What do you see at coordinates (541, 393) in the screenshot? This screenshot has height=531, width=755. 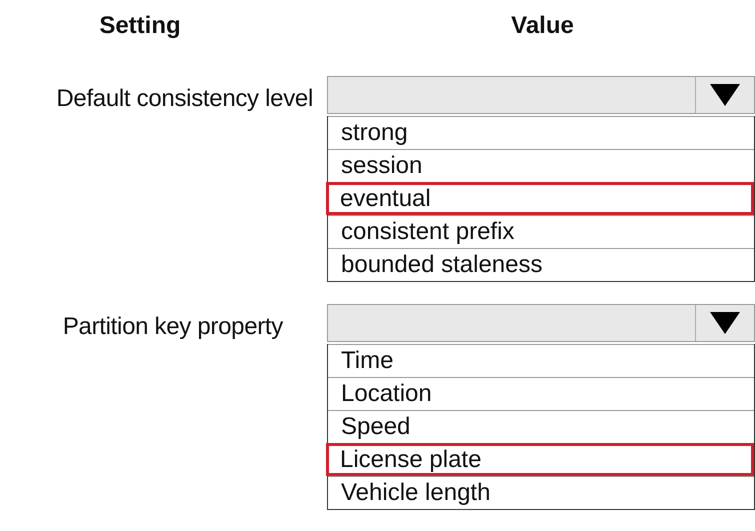 I see `dropdown-option: Location` at bounding box center [541, 393].